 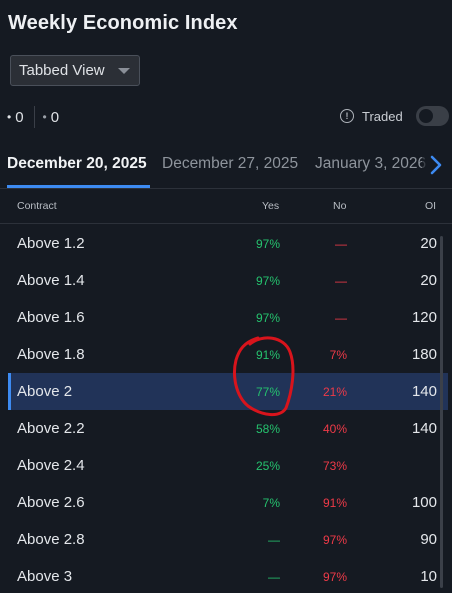 What do you see at coordinates (45, 576) in the screenshot?
I see `contract-name: Above 3` at bounding box center [45, 576].